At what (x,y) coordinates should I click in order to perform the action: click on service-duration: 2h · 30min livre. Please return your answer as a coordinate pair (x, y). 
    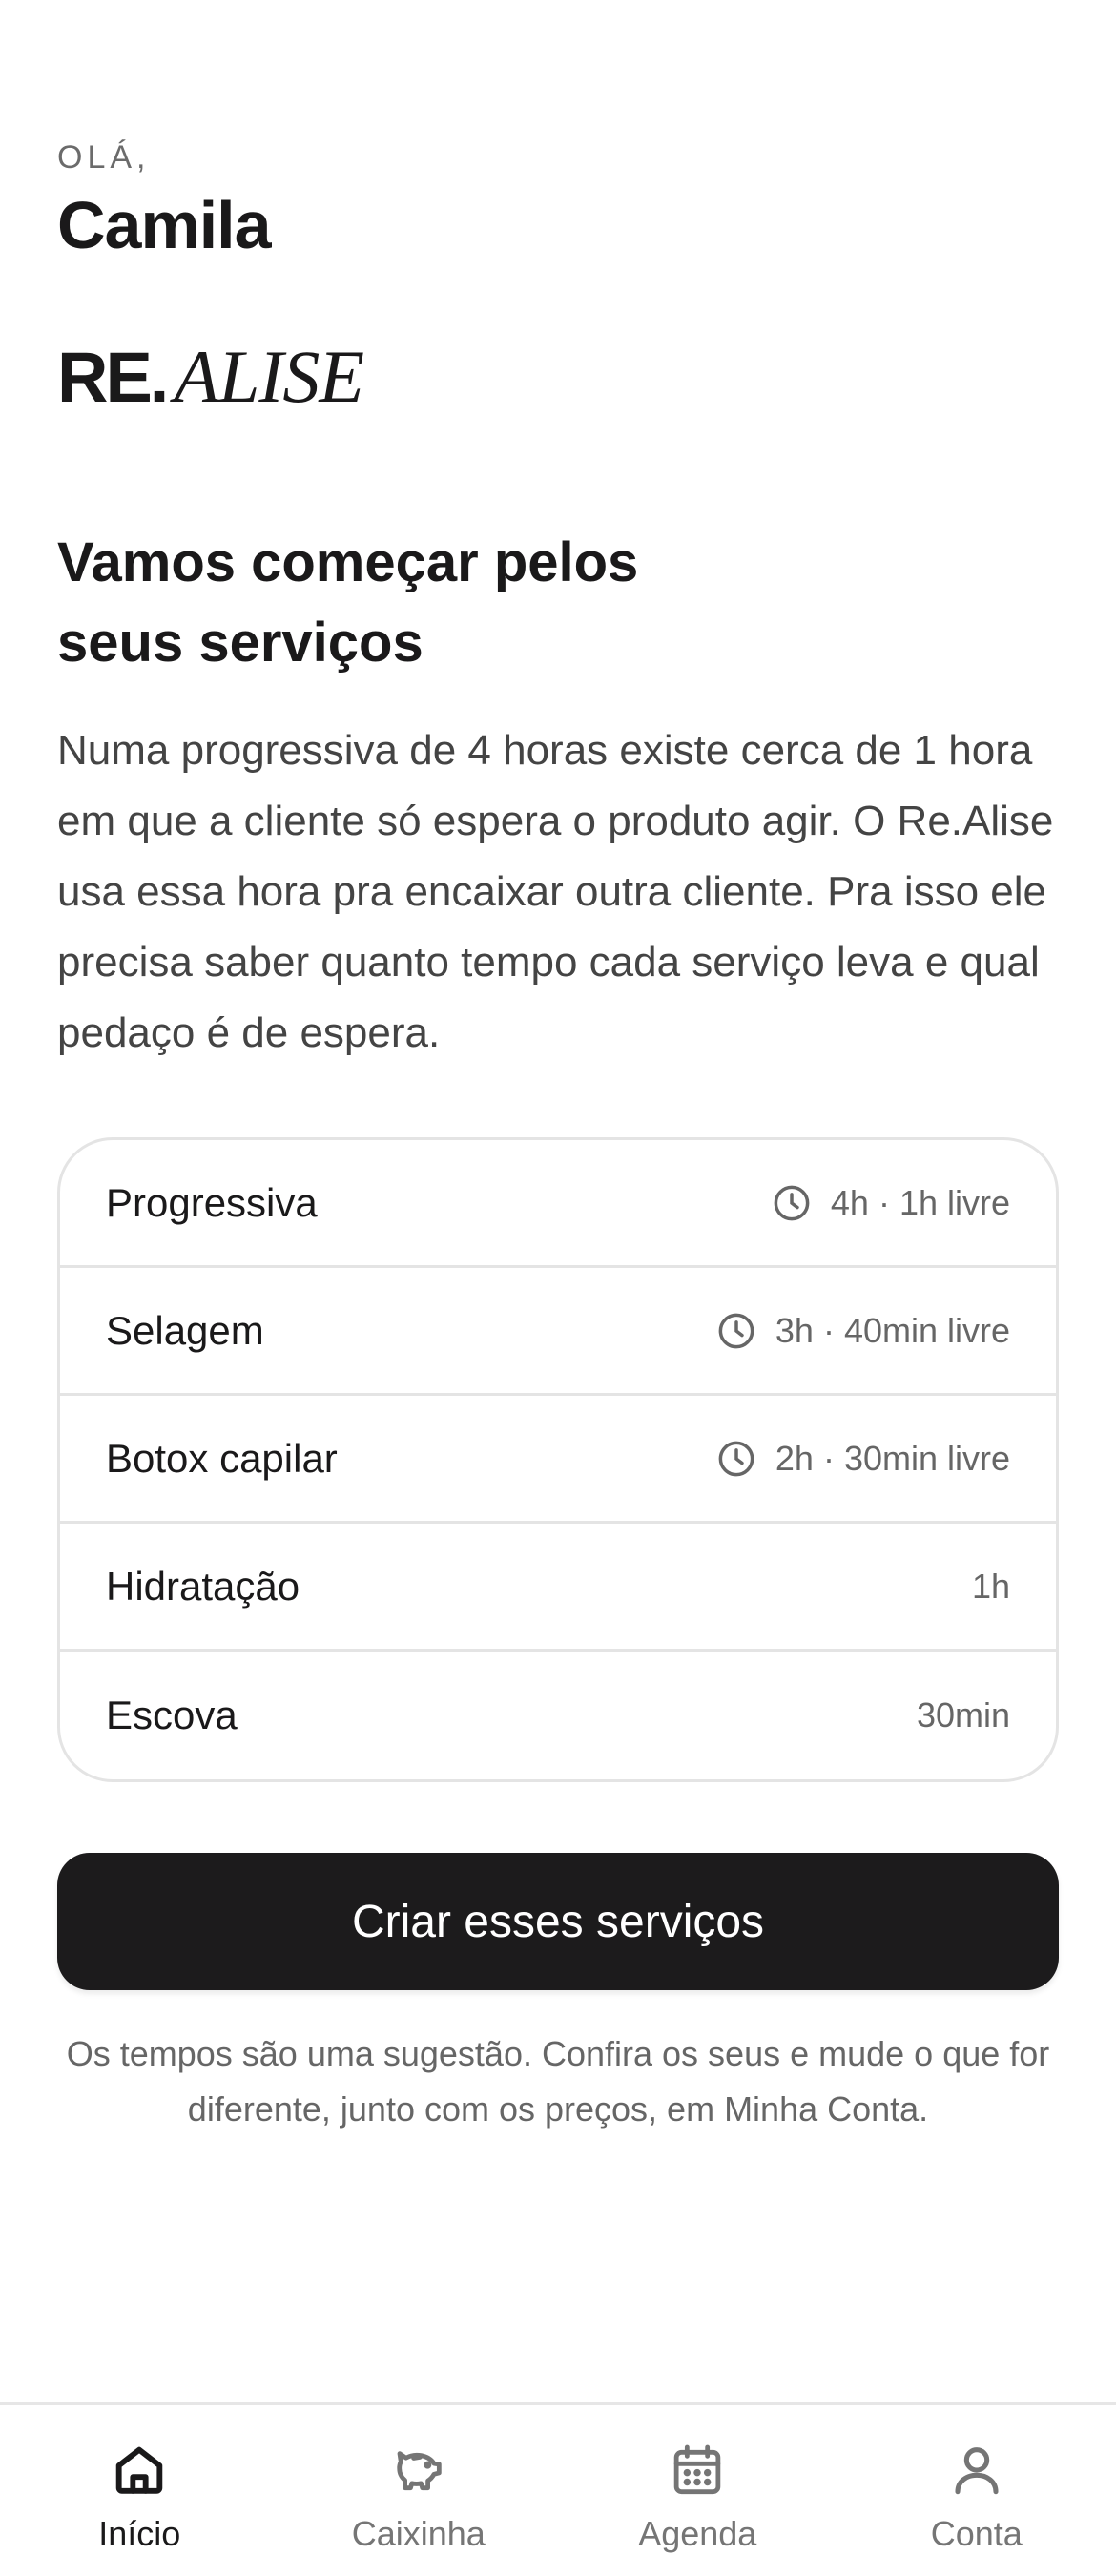
    Looking at the image, I should click on (863, 1459).